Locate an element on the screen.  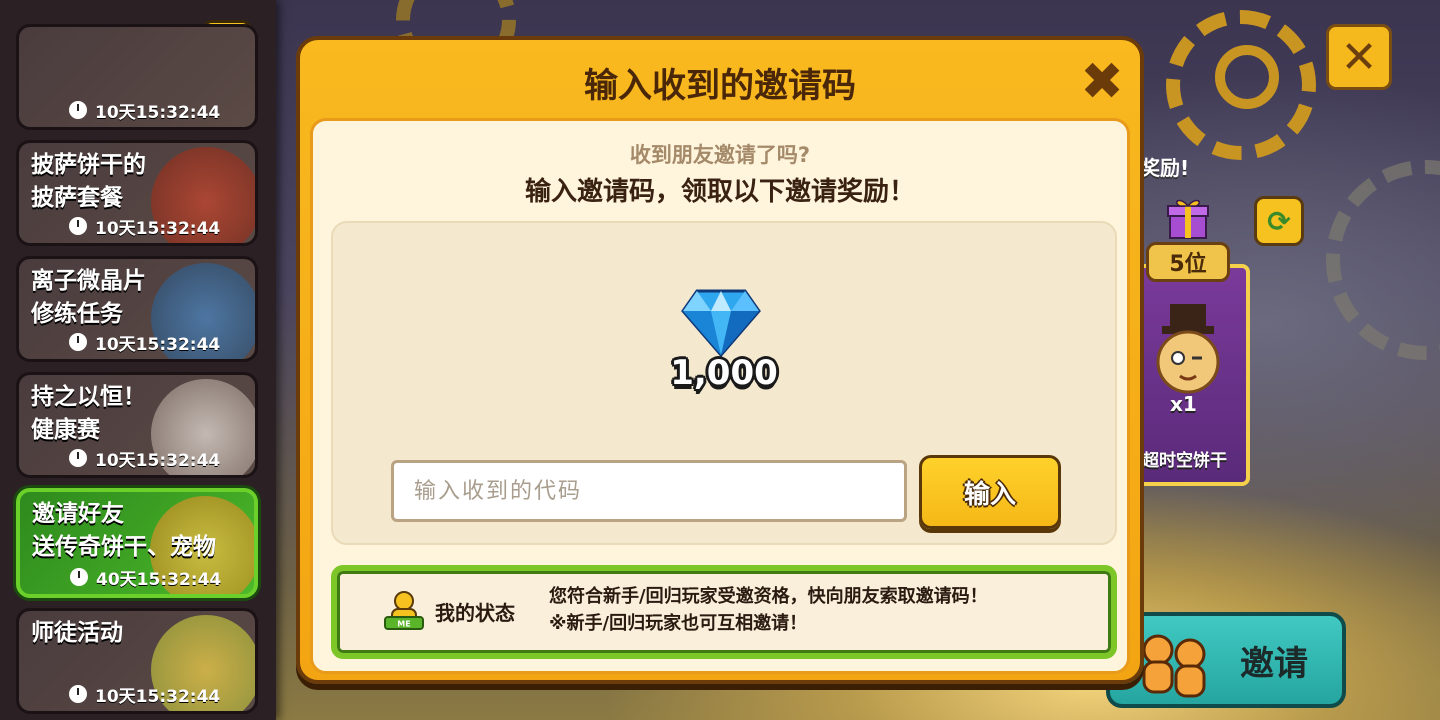
me-character-icon: ME is located at coordinates (404, 610).